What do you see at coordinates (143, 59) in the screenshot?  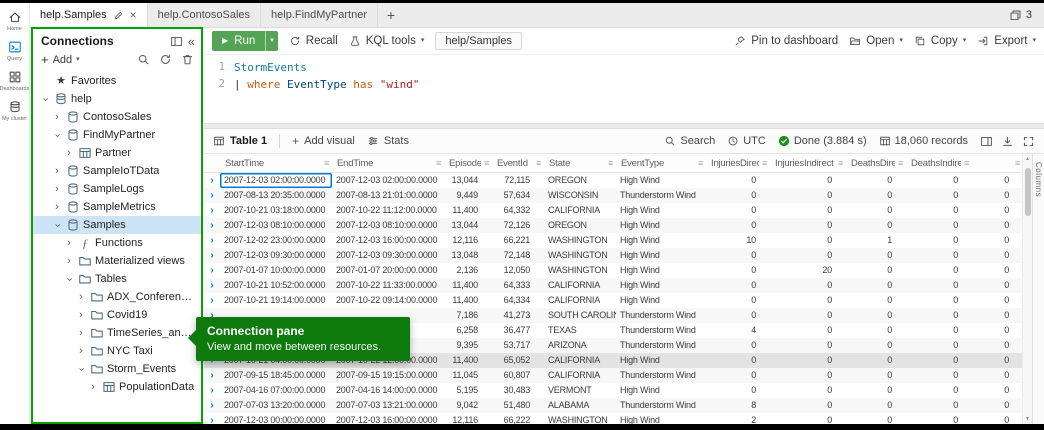 I see `search-icon` at bounding box center [143, 59].